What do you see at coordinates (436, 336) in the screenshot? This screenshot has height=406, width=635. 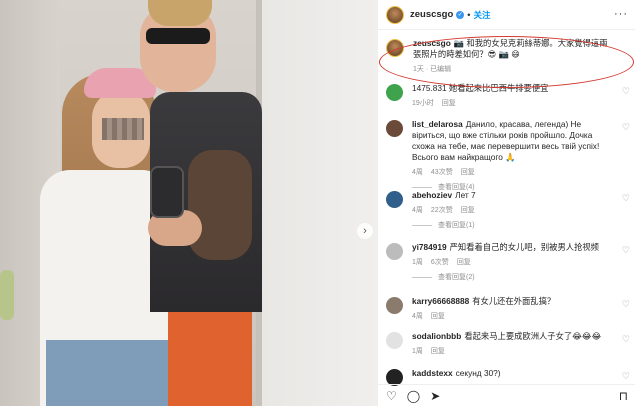 I see `comment-username: sodalionbbb` at bounding box center [436, 336].